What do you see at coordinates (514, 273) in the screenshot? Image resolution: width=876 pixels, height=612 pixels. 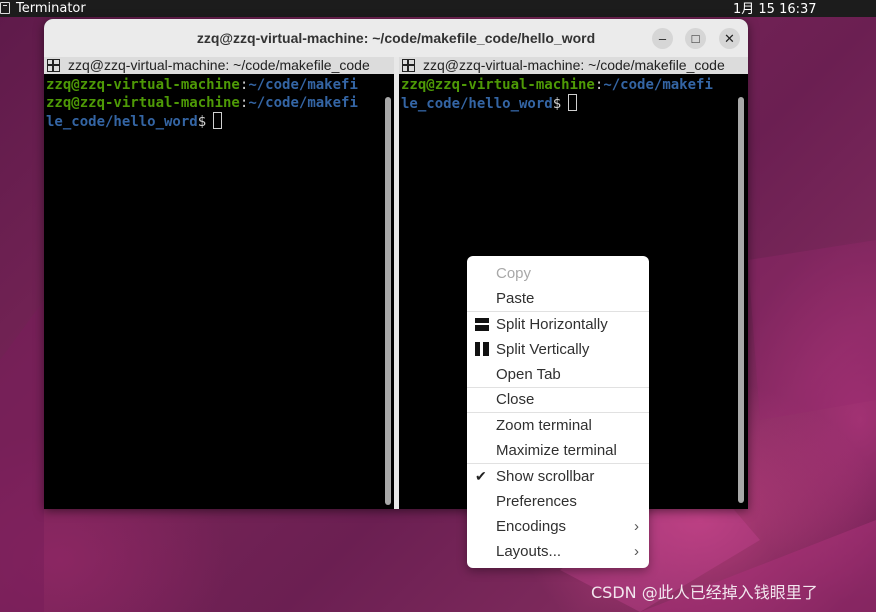 I see `menu-item-label: Copy` at bounding box center [514, 273].